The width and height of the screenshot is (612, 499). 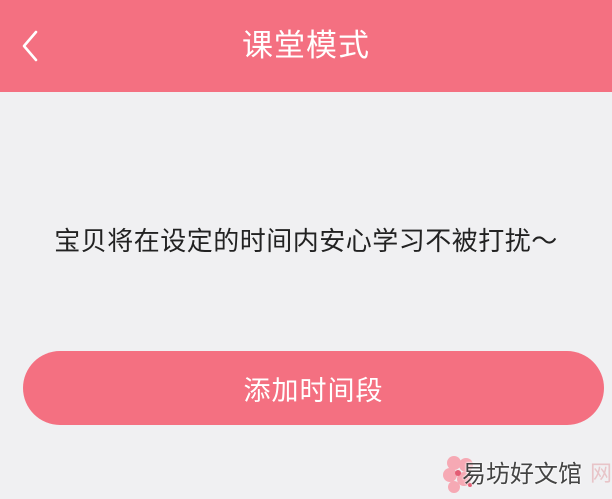 I want to click on page-title: 课堂模式, so click(x=306, y=46).